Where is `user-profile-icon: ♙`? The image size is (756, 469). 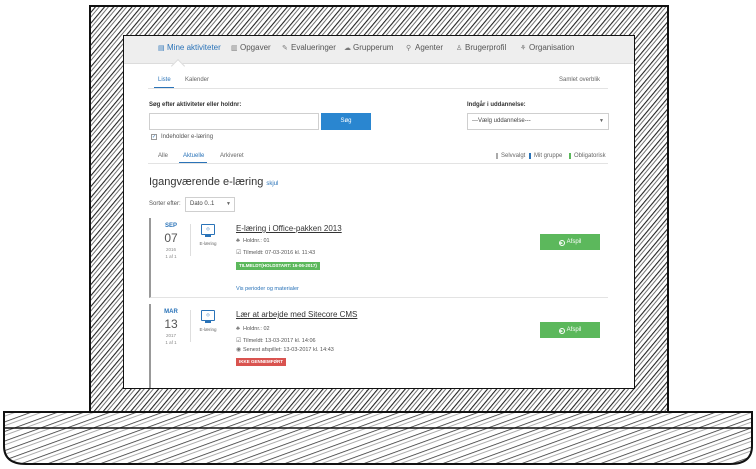 user-profile-icon: ♙ is located at coordinates (459, 48).